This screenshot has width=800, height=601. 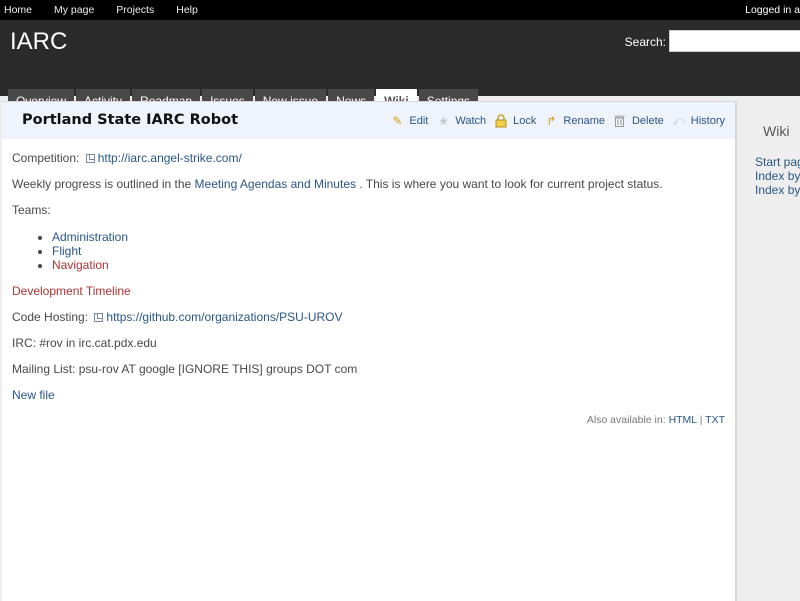 What do you see at coordinates (102, 184) in the screenshot?
I see `progress-text-before: Weekly progress is outlined in the` at bounding box center [102, 184].